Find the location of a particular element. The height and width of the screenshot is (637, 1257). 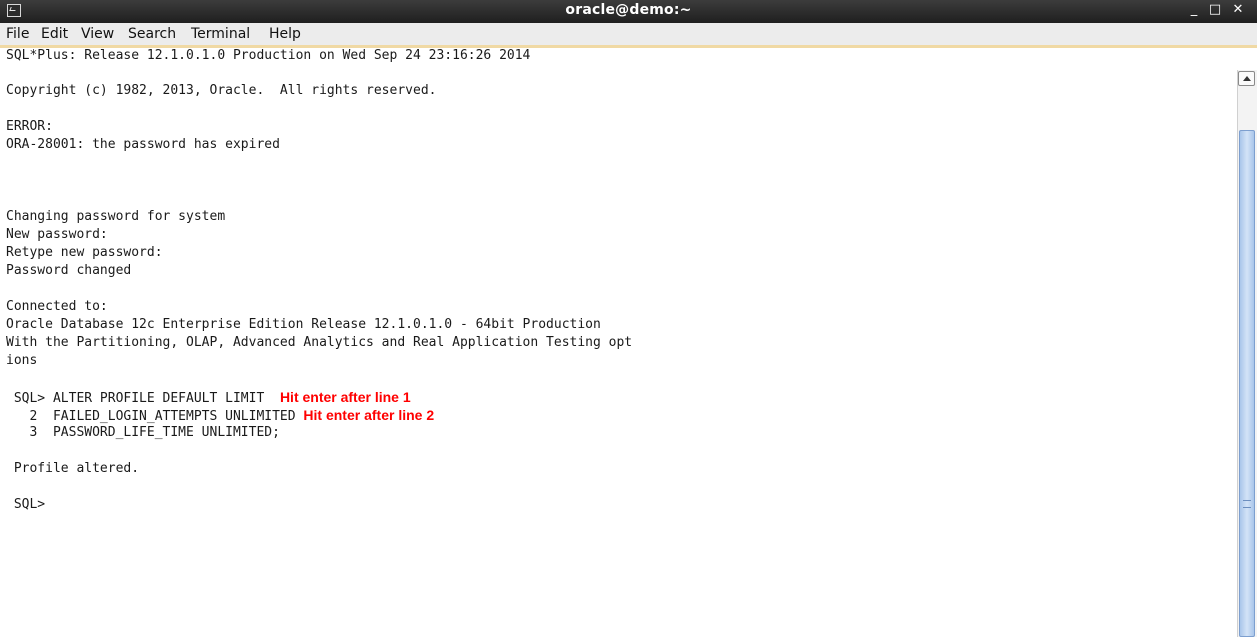

scrollbar-thumb is located at coordinates (1247, 383).